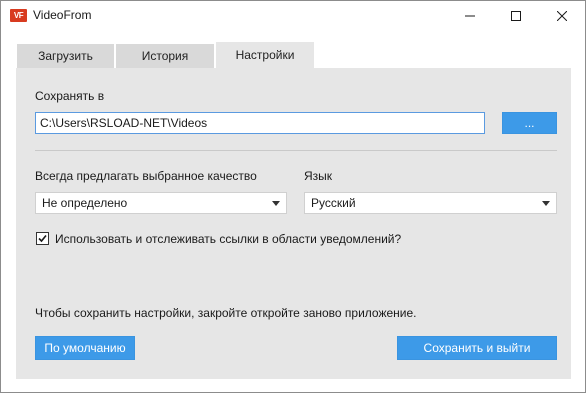  I want to click on minimize-button, so click(470, 16).